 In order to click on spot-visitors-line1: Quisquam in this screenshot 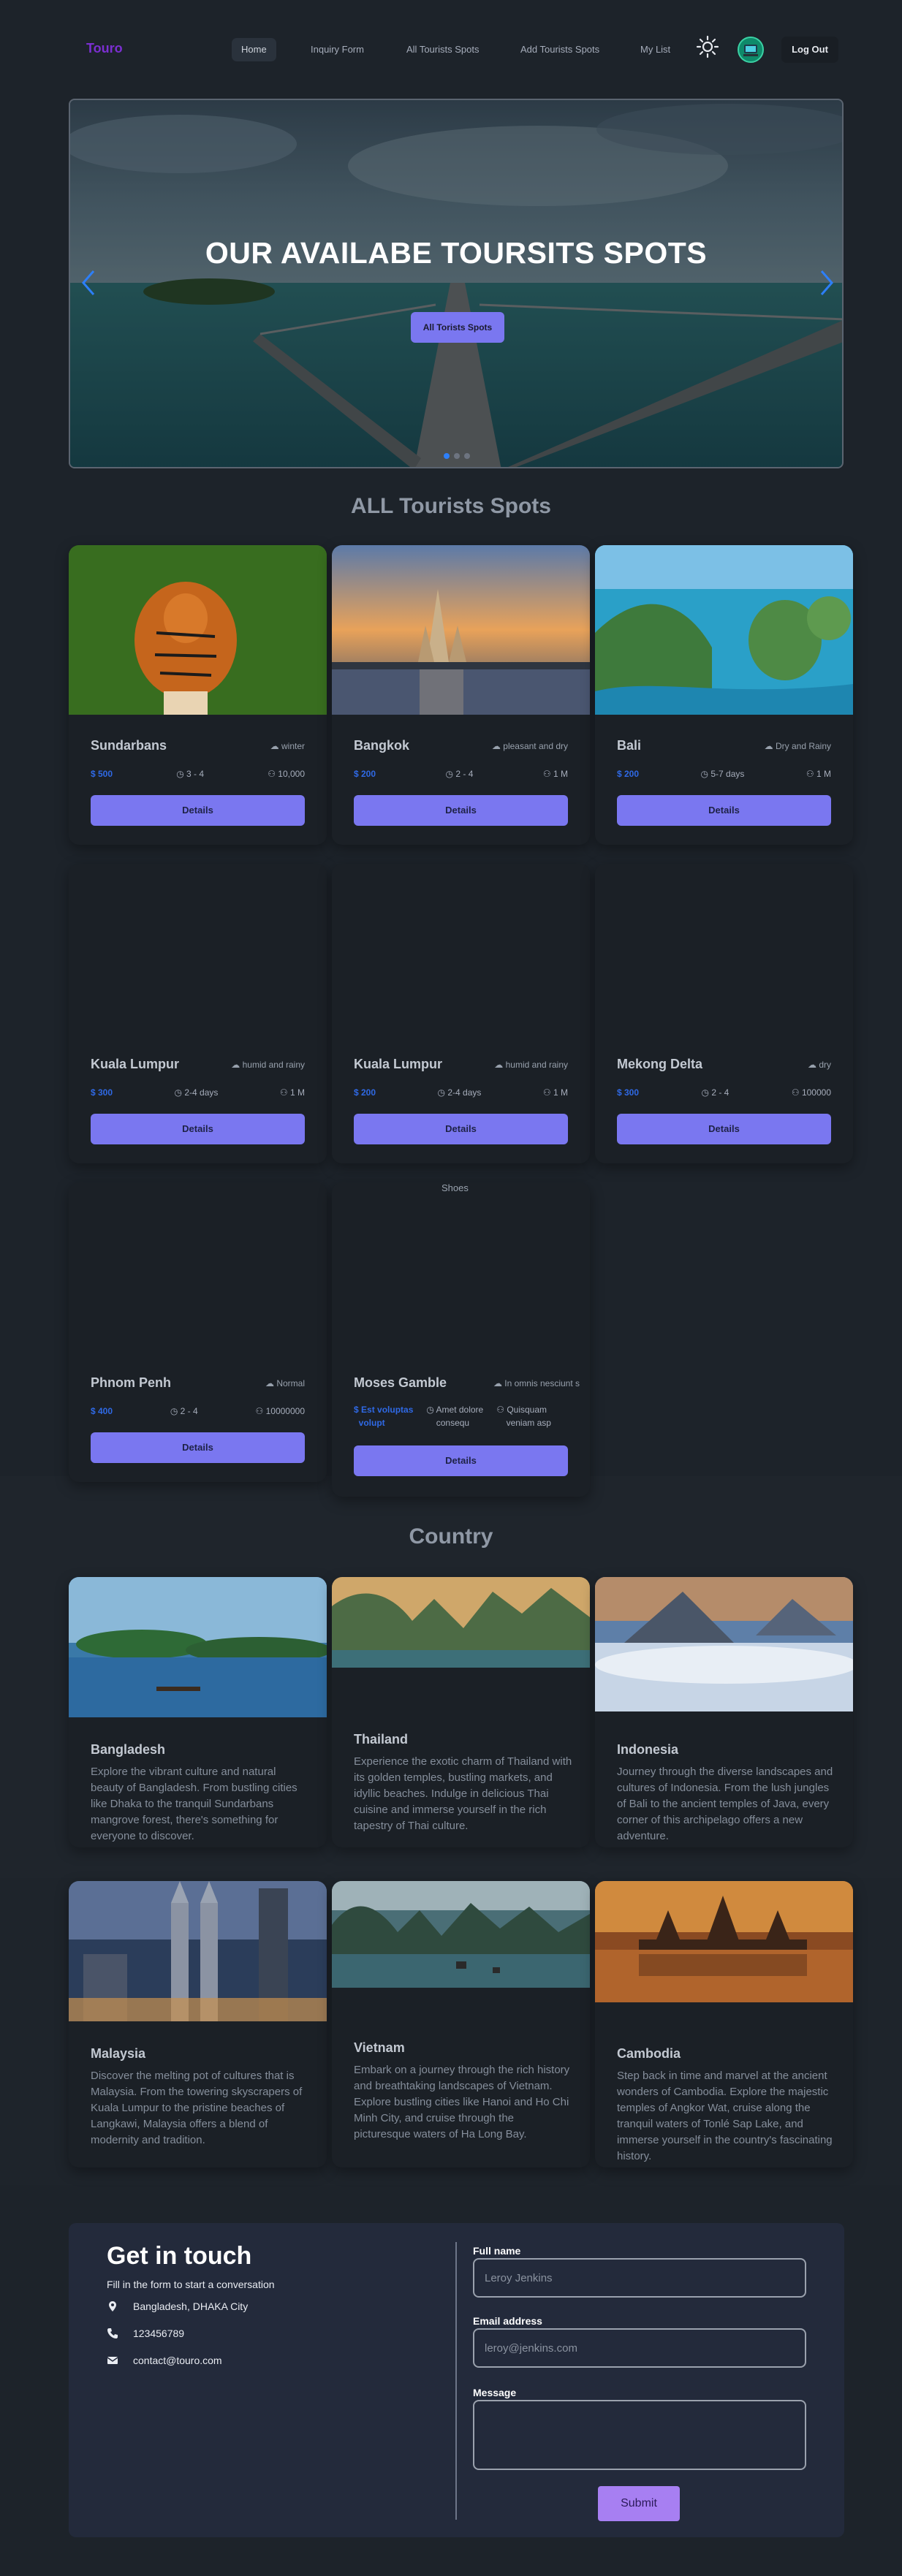, I will do `click(527, 1410)`.